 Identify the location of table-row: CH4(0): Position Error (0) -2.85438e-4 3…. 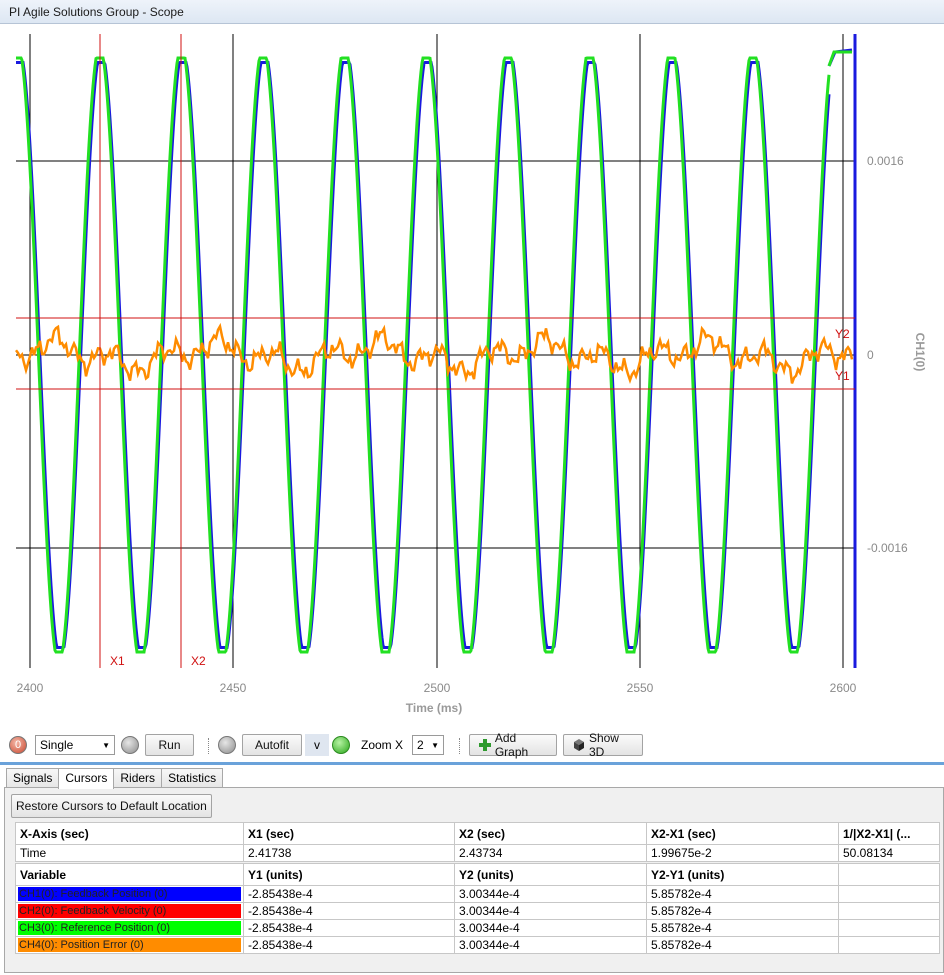
(477, 945).